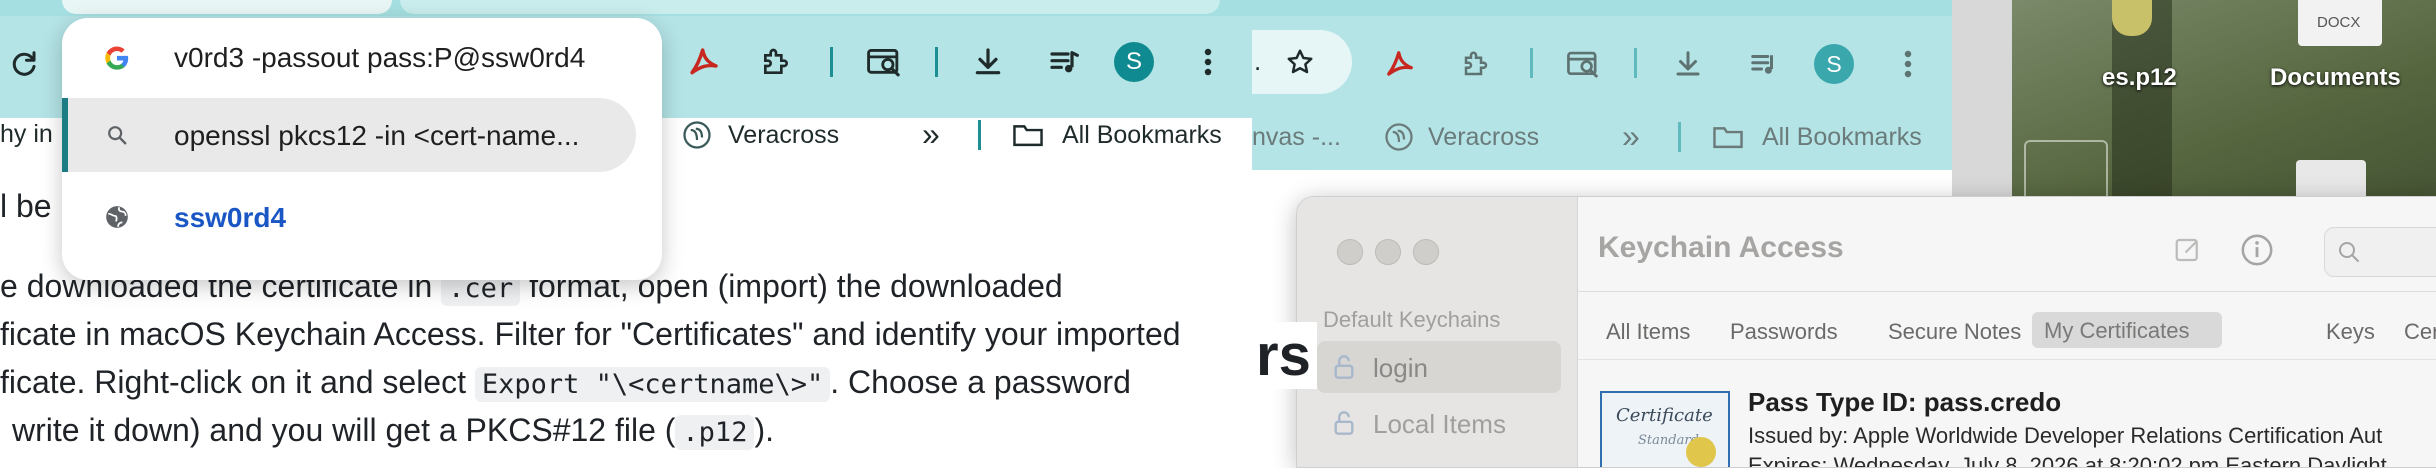  Describe the element at coordinates (1904, 402) in the screenshot. I see `certificate-name: Pass Type ID: pass.credo` at that location.